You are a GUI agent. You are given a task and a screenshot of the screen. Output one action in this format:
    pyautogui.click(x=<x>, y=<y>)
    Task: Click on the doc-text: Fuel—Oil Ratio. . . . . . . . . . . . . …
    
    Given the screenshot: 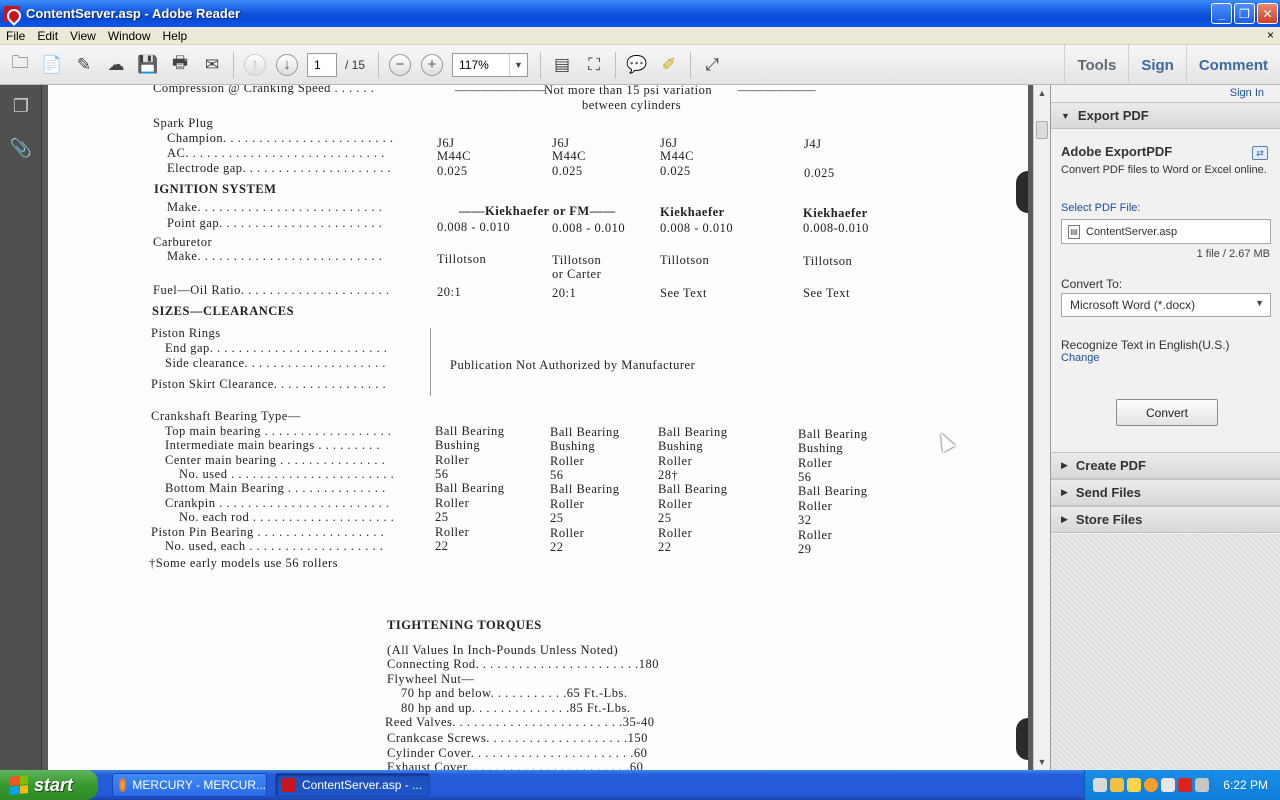 What is the action you would take?
    pyautogui.click(x=271, y=290)
    